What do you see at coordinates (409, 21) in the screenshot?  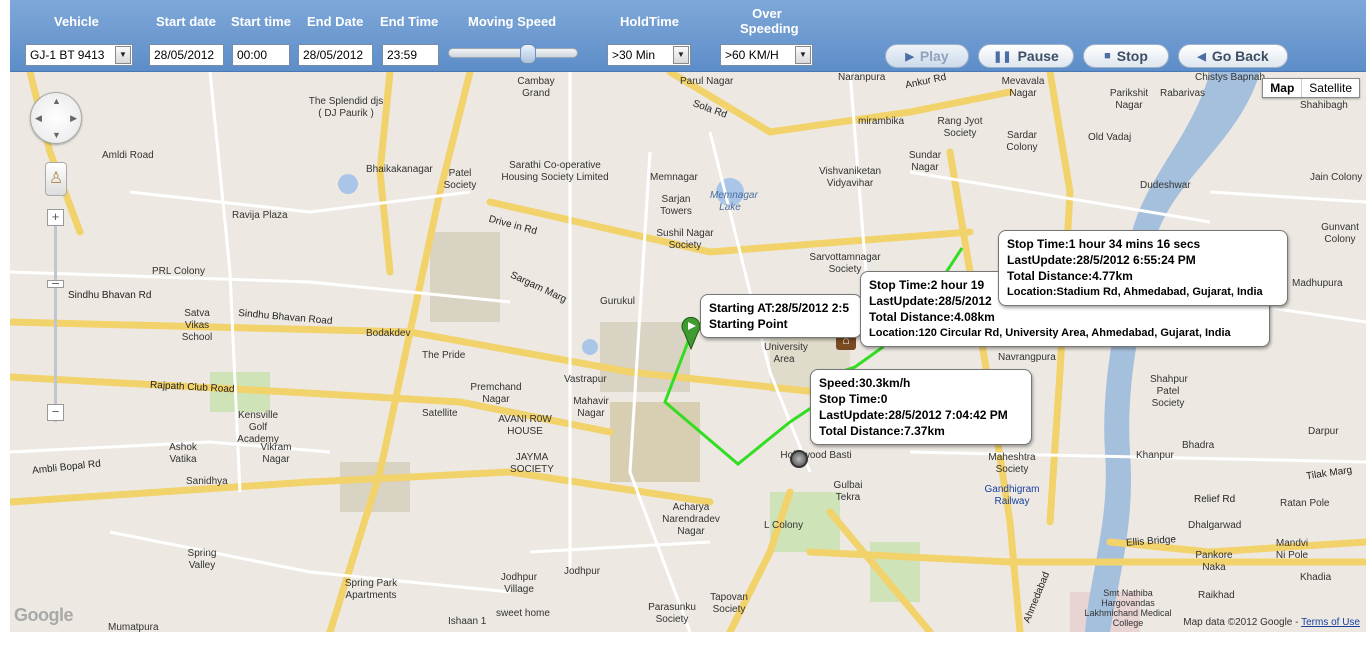 I see `end-time-header: End Time` at bounding box center [409, 21].